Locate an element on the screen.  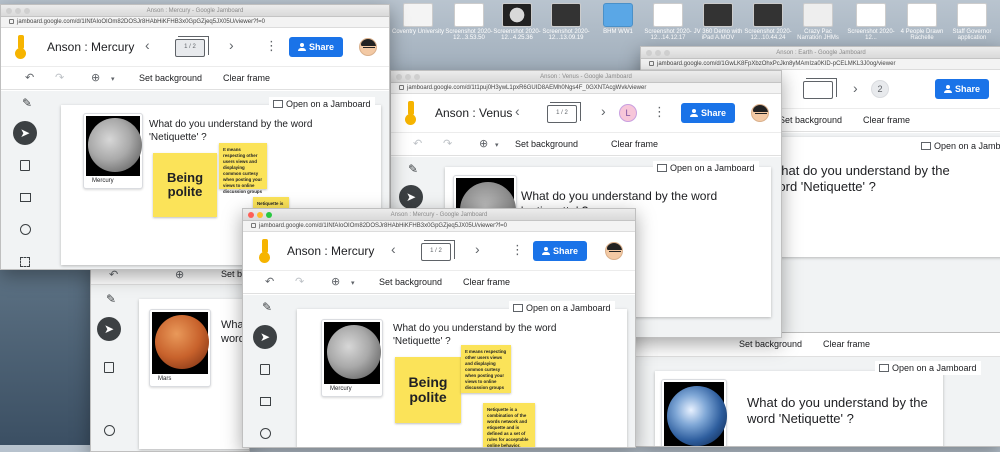
desktop-icon-screenshot-4: Screenshot 2020-12...14.12.17 is located at coordinates (668, 22).